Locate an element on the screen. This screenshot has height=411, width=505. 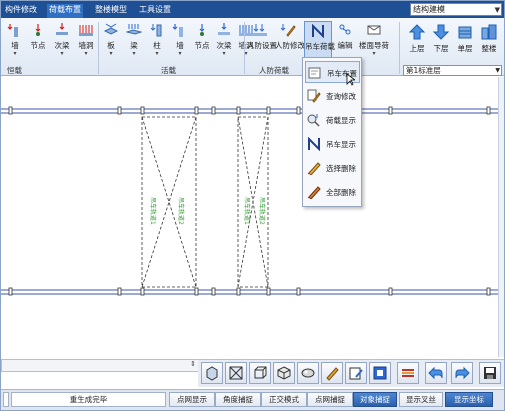
toggle-point-grid-snap: 点网捕捉 is located at coordinates (330, 399).